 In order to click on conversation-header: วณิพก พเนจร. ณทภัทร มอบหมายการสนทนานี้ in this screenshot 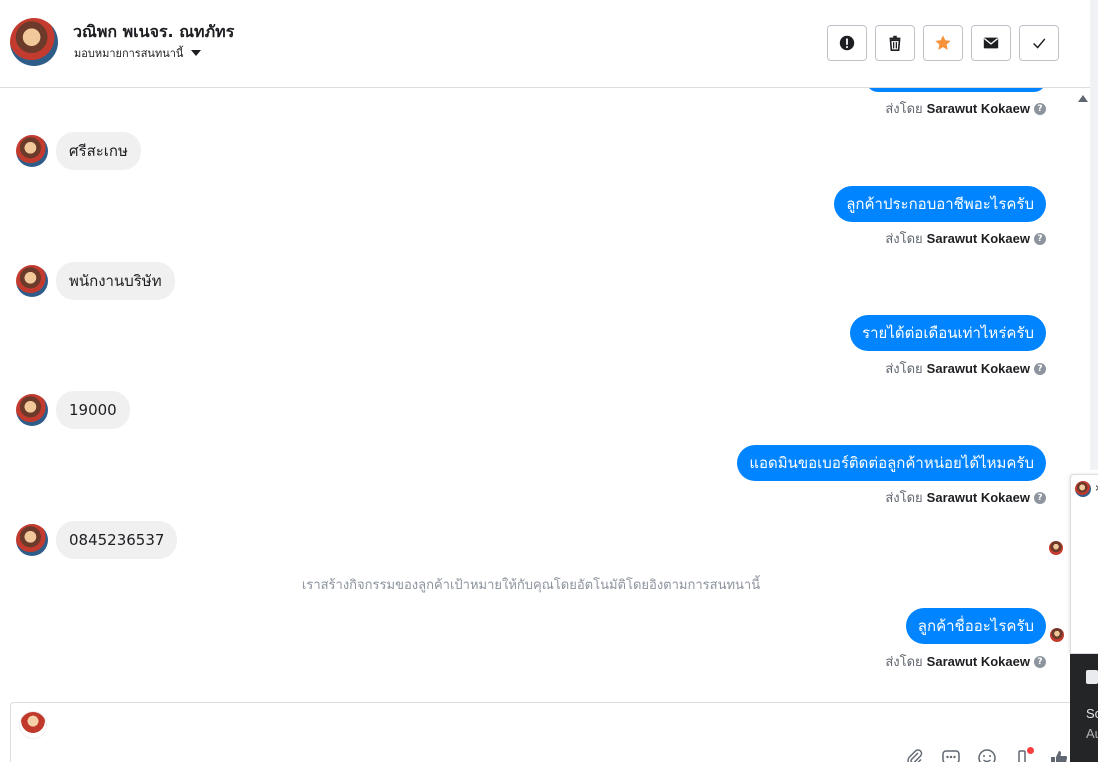, I will do `click(545, 44)`.